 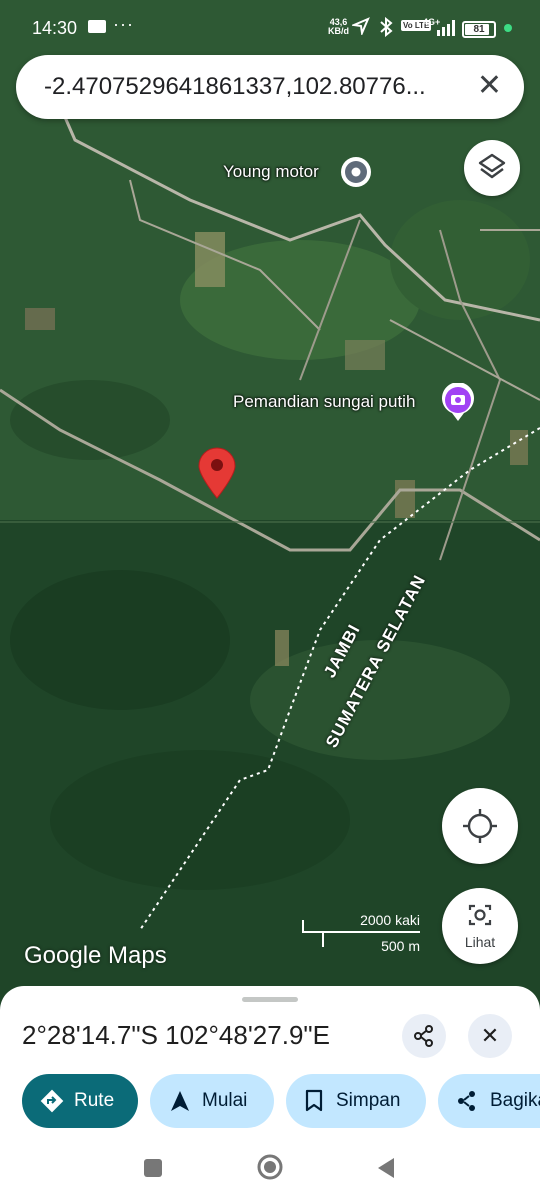 What do you see at coordinates (386, 27) in the screenshot?
I see `bluetooth-icon` at bounding box center [386, 27].